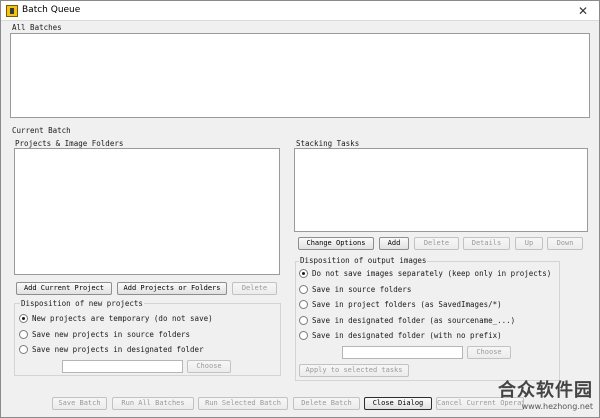  I want to click on watermark: 合众软件园 www.hezhong.net, so click(545, 393).